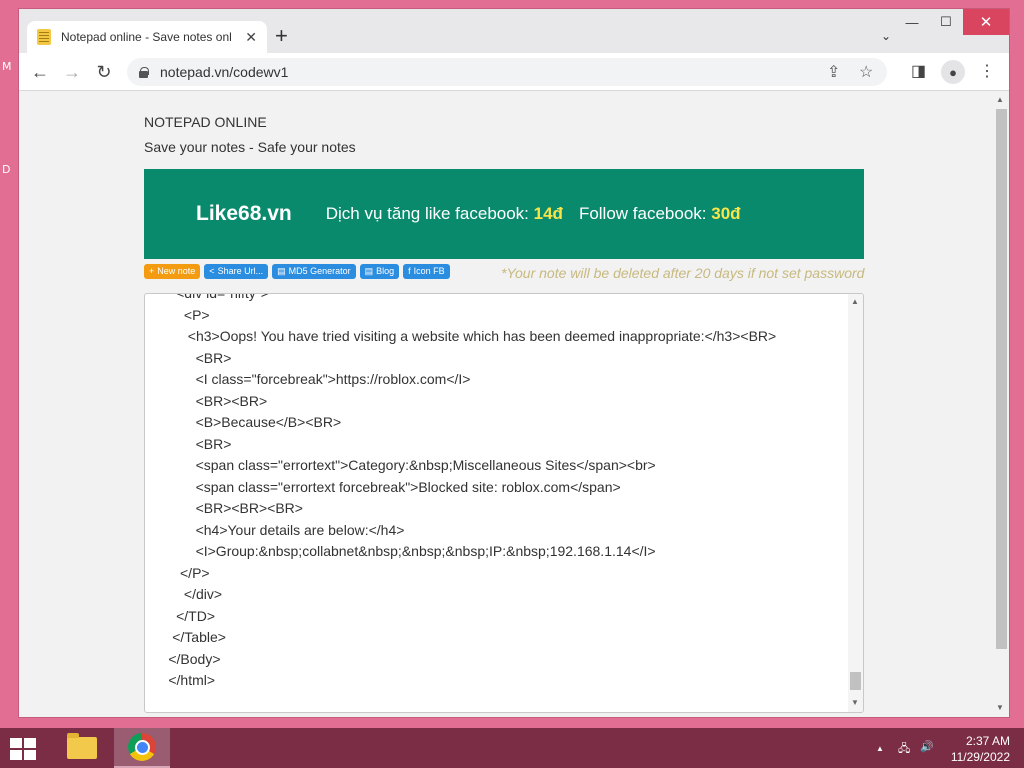 The height and width of the screenshot is (768, 1024). Describe the element at coordinates (659, 213) in the screenshot. I see `ad-text-follow: Follow facebook: 30đ` at that location.